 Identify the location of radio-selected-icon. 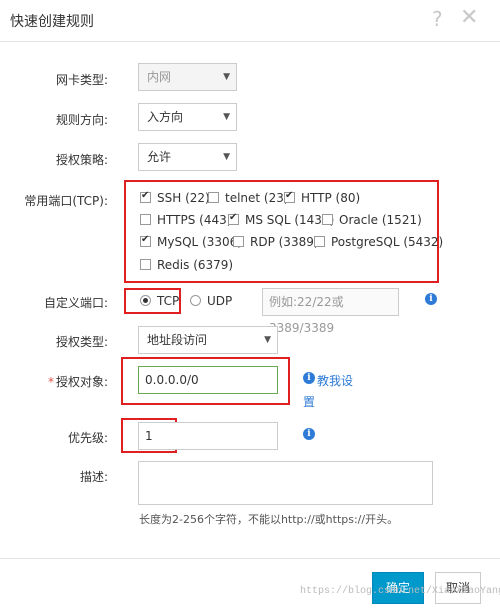
(145, 300).